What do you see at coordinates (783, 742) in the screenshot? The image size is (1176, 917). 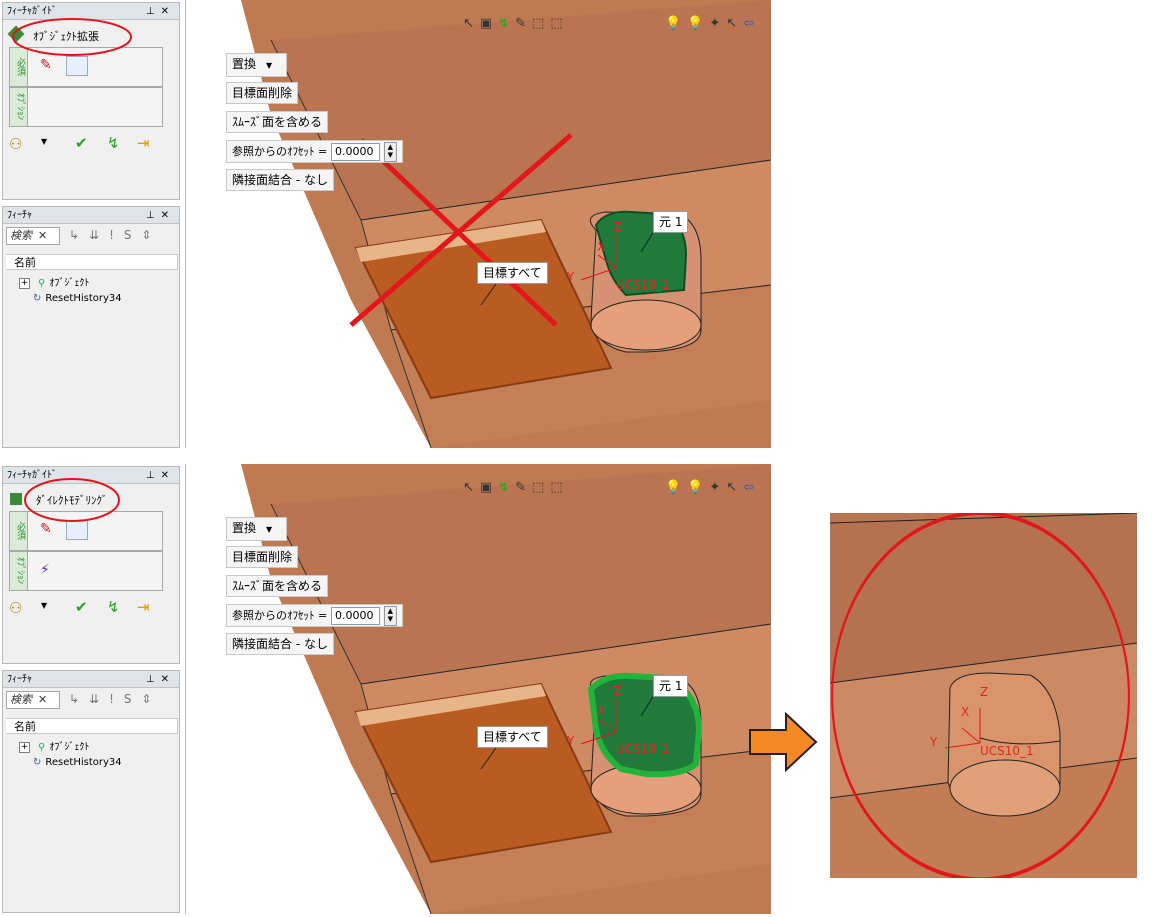 I see `arrow-right-icon` at bounding box center [783, 742].